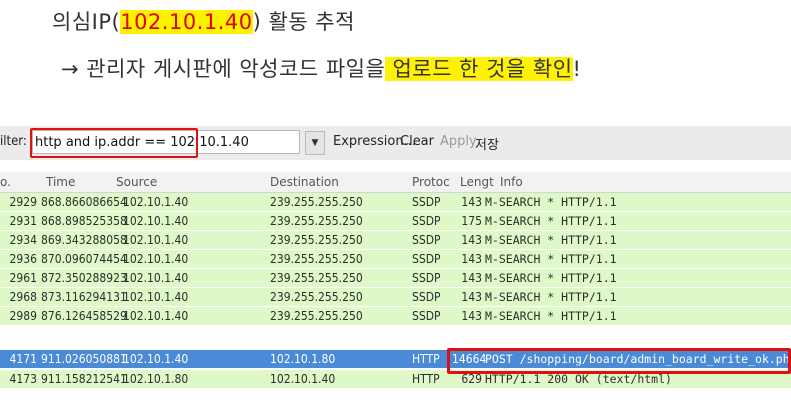  I want to click on packet-length: 629, so click(471, 379).